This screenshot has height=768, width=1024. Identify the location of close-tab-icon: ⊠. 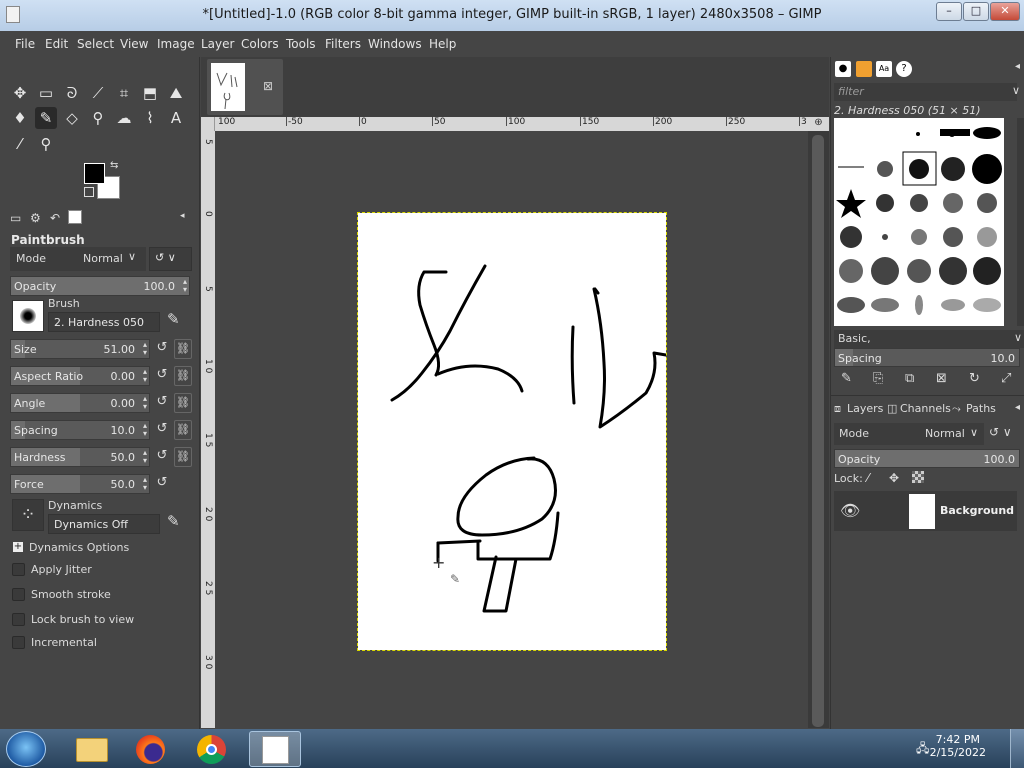
(268, 86).